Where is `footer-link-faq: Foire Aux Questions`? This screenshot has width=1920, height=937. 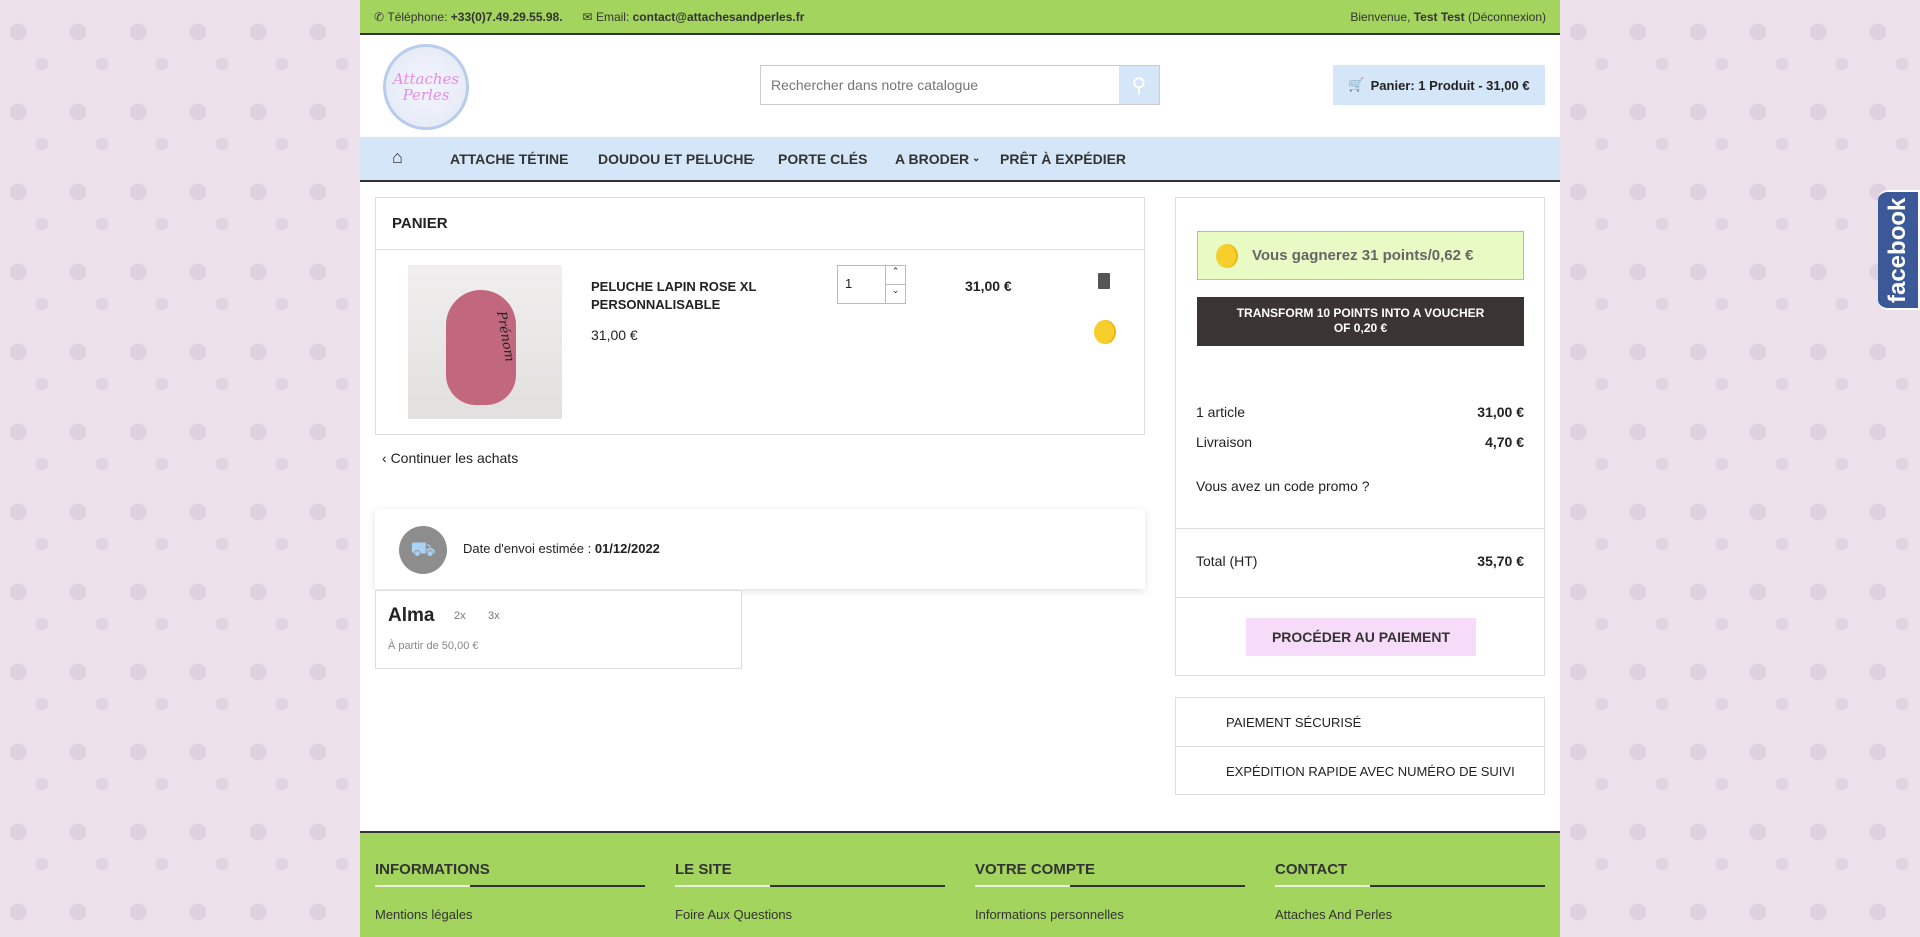
footer-link-faq: Foire Aux Questions is located at coordinates (810, 914).